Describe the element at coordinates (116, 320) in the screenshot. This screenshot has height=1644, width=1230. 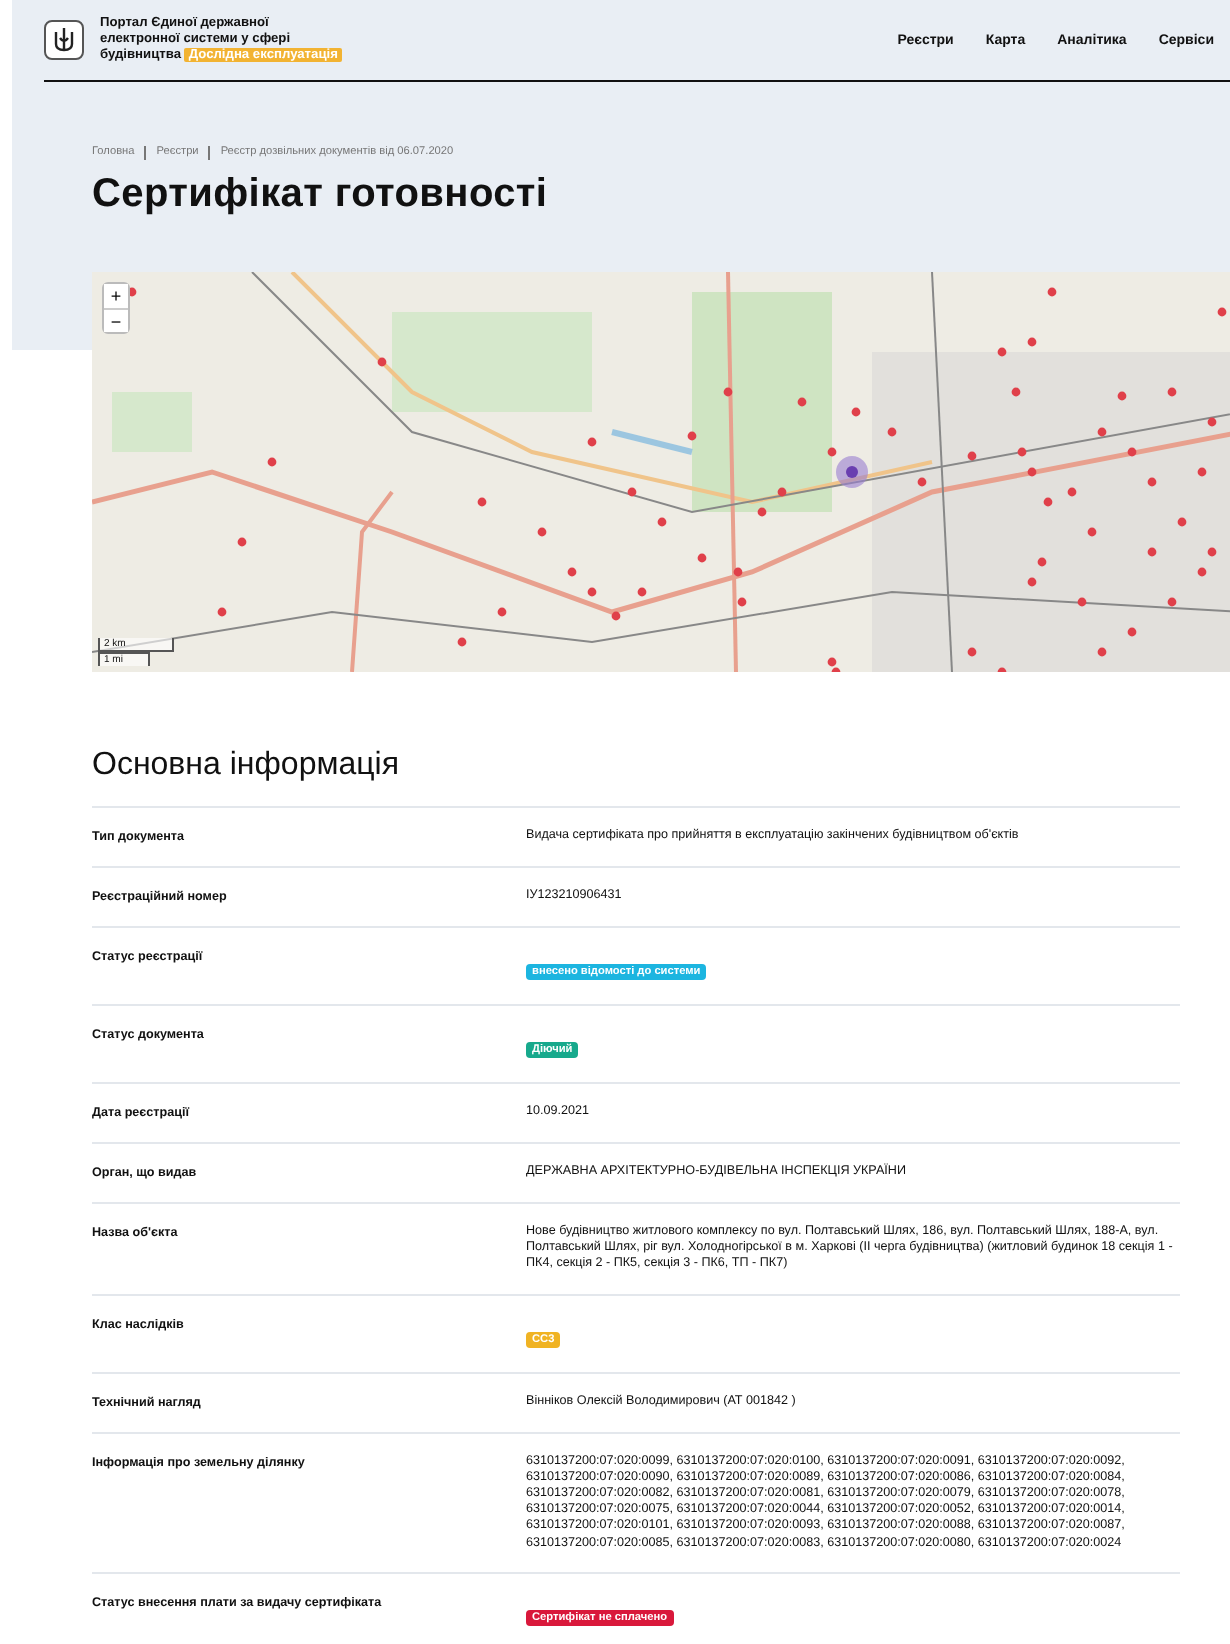
I see `zoom-out-button: −` at that location.